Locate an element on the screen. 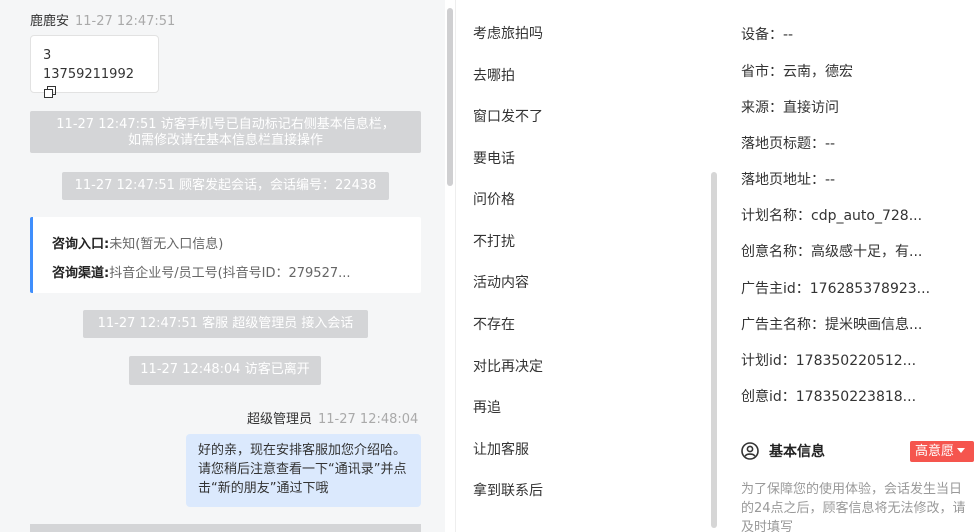 The height and width of the screenshot is (532, 974). phone-line2: 13759211992 is located at coordinates (94, 84).